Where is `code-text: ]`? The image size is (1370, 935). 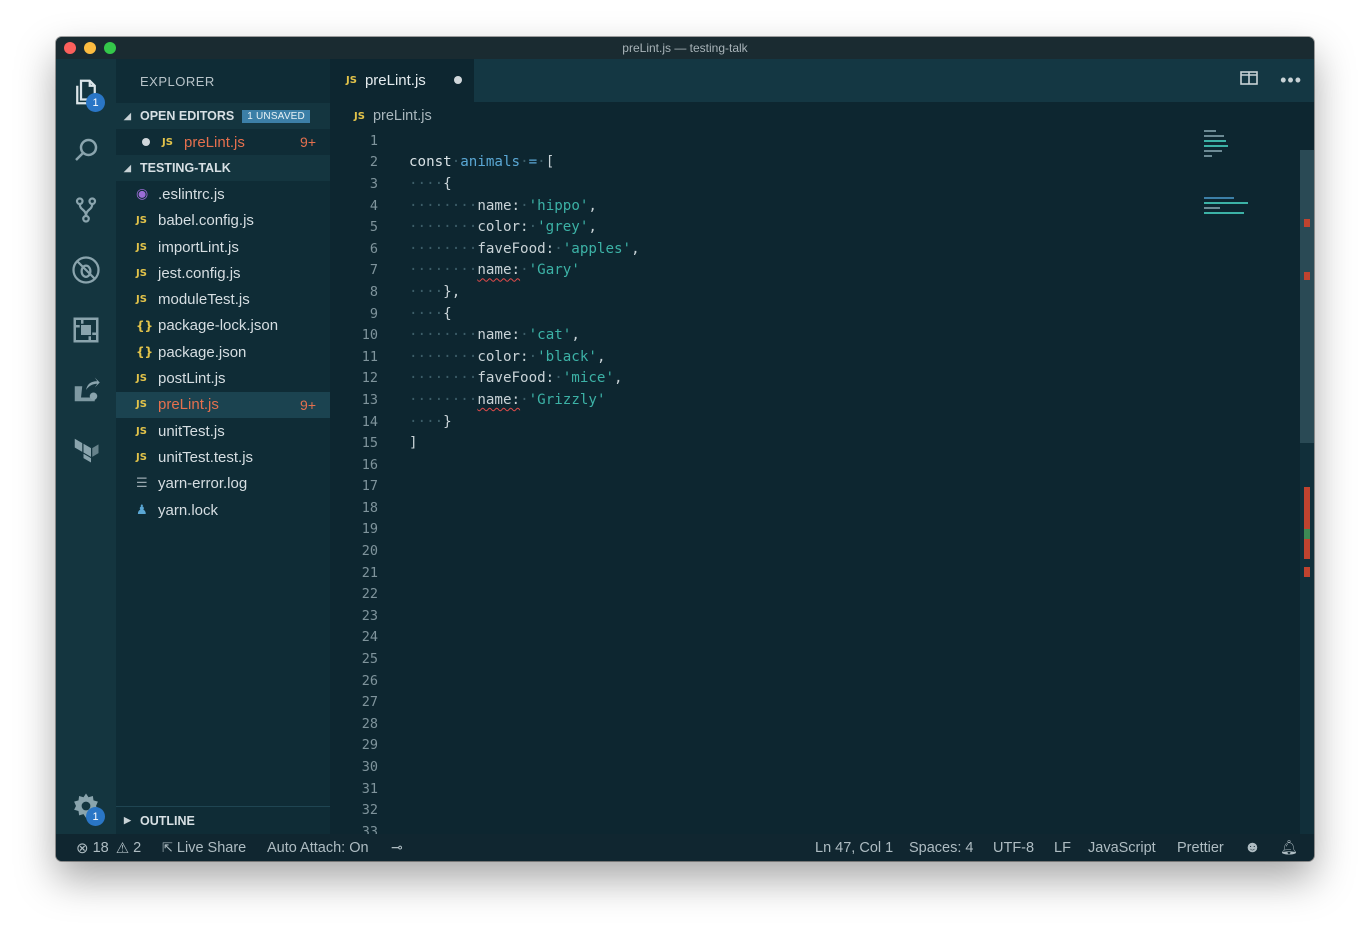 code-text: ] is located at coordinates (413, 443).